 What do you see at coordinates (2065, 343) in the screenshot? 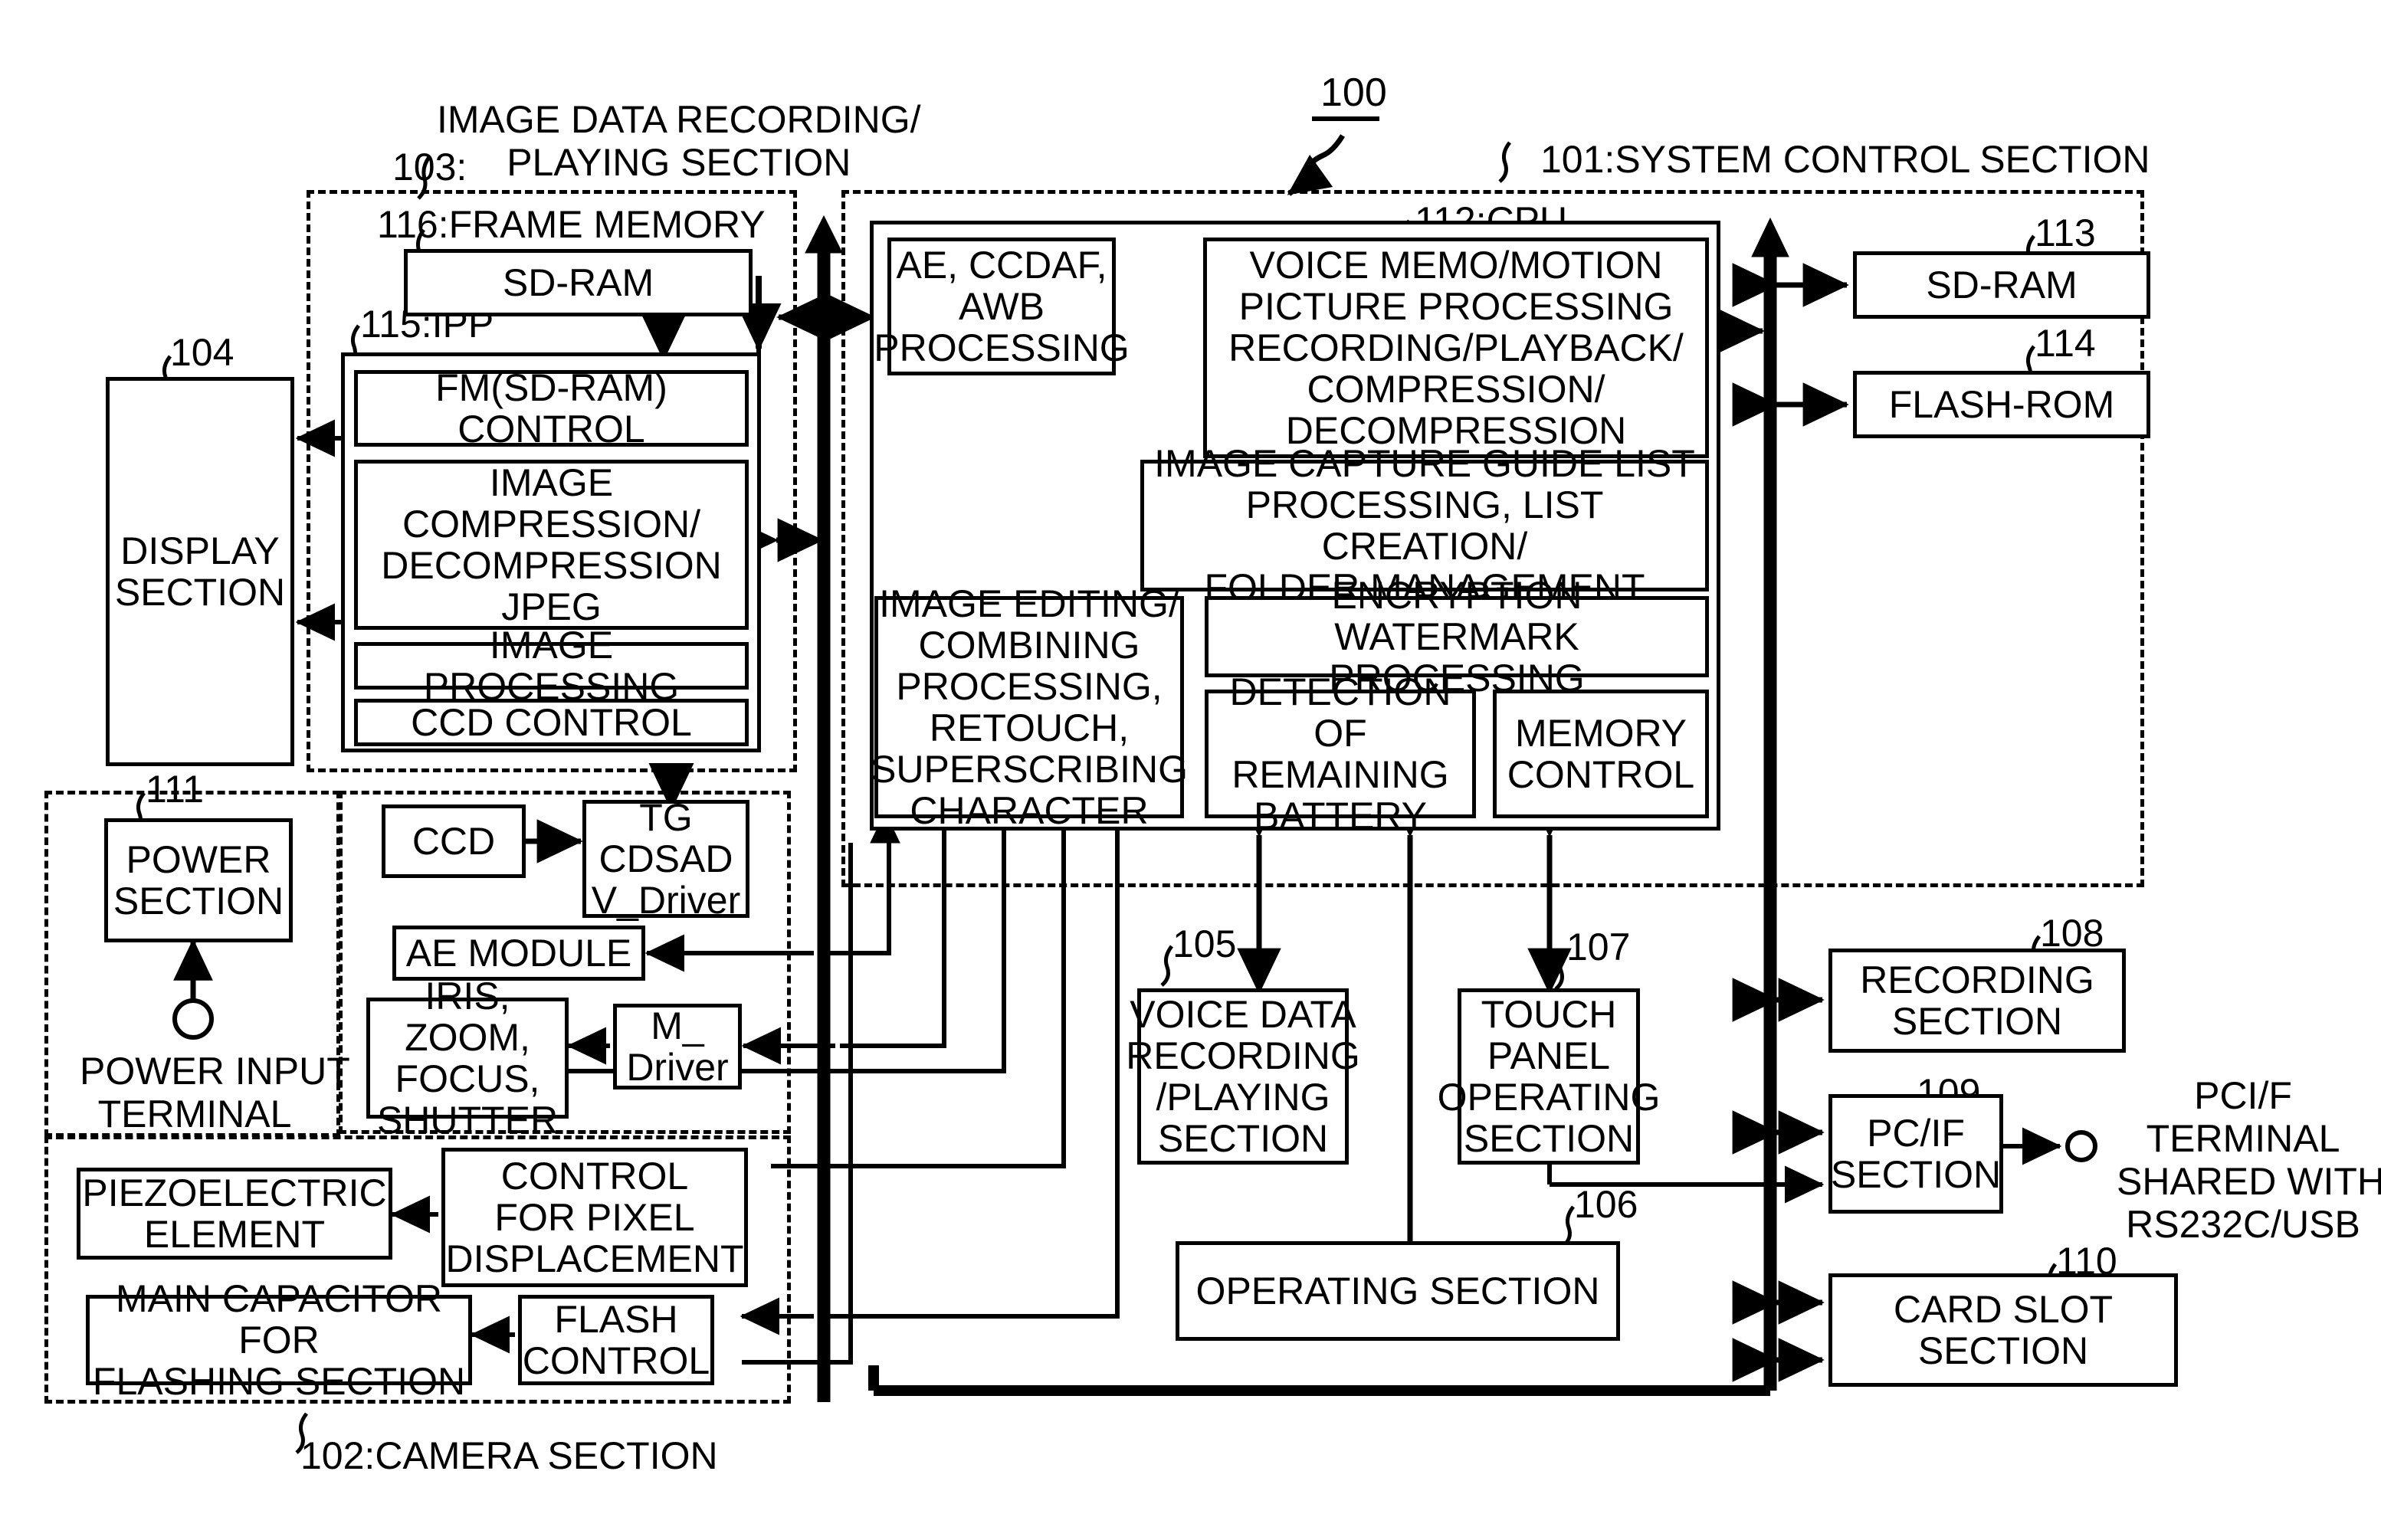
I see `ref-114-label: 114` at bounding box center [2065, 343].